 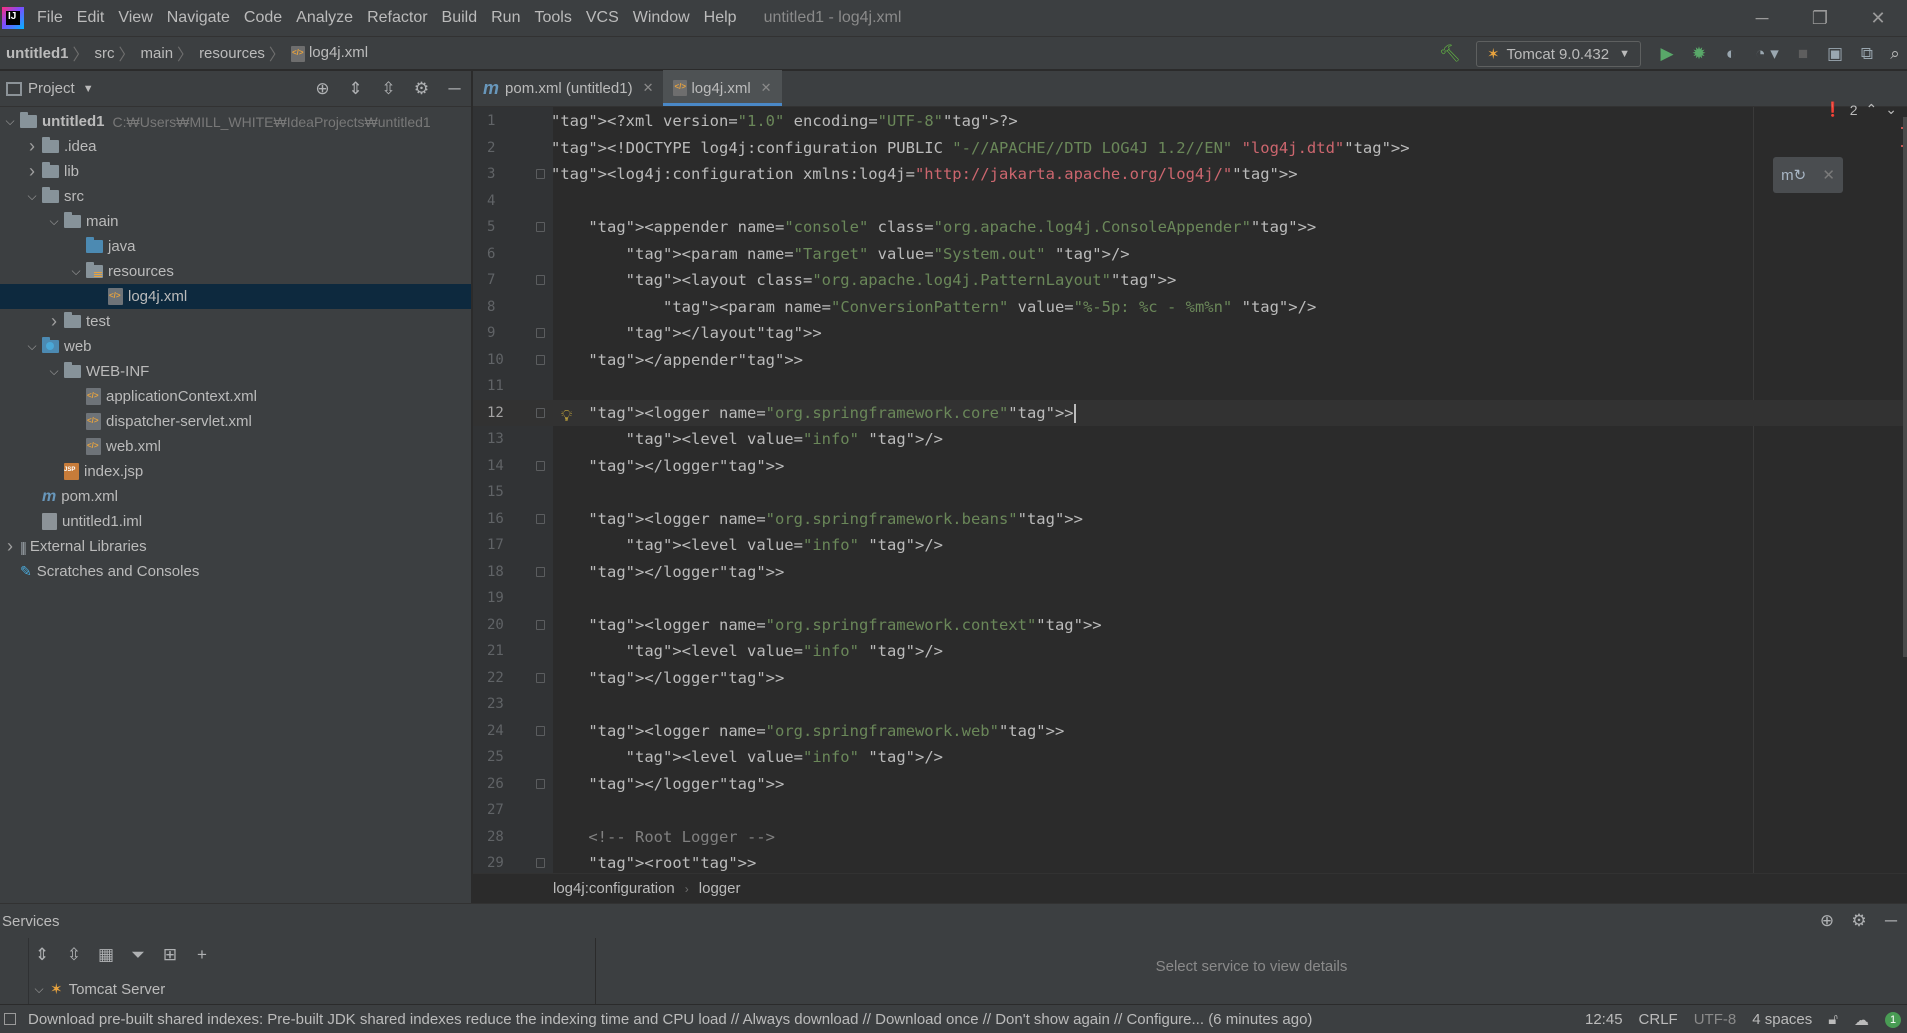 What do you see at coordinates (235, 521) in the screenshot?
I see `tree-item: untitled1.iml` at bounding box center [235, 521].